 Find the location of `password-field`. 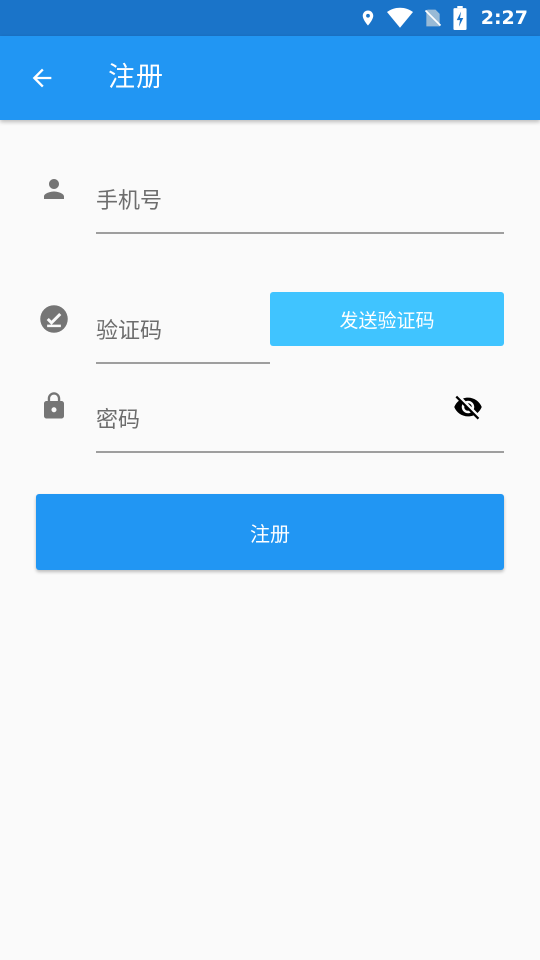

password-field is located at coordinates (300, 421).